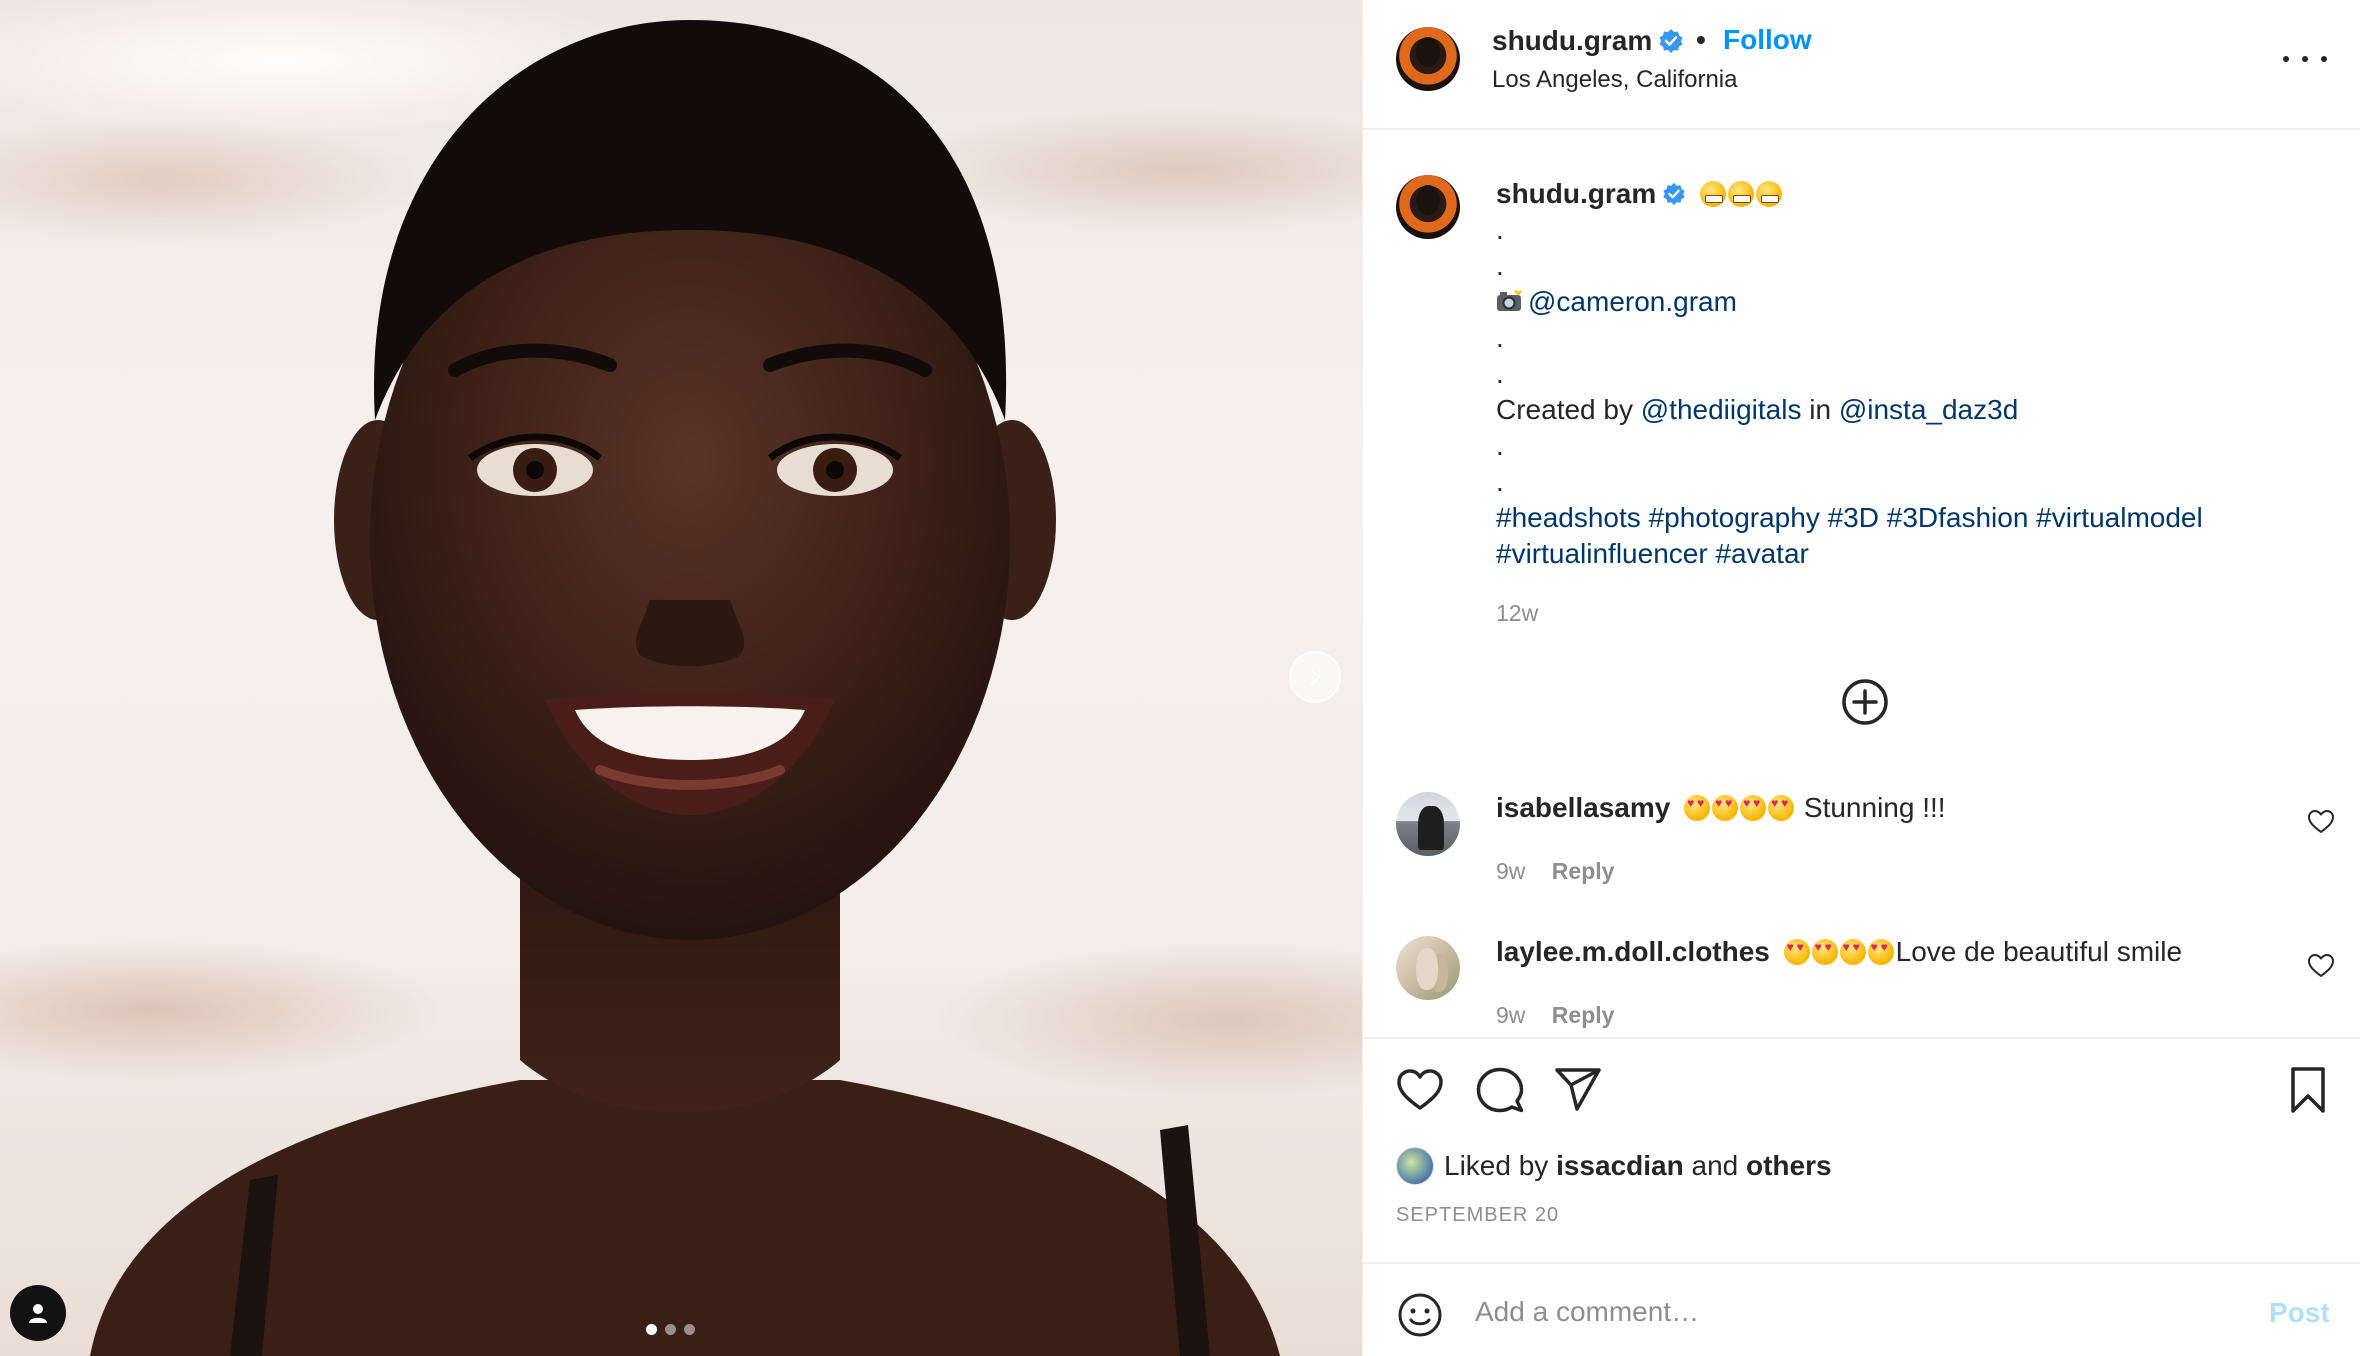 The image size is (2360, 1356). What do you see at coordinates (2286, 59) in the screenshot?
I see `more-options-icon` at bounding box center [2286, 59].